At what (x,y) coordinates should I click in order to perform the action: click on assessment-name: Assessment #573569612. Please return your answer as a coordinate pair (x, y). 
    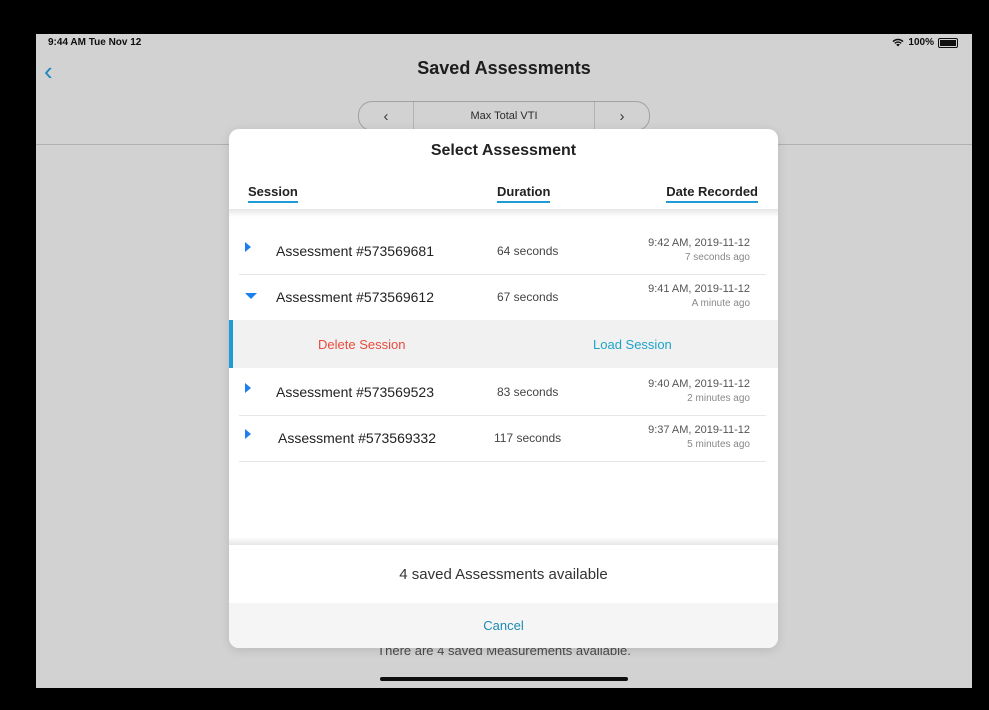
    Looking at the image, I should click on (355, 297).